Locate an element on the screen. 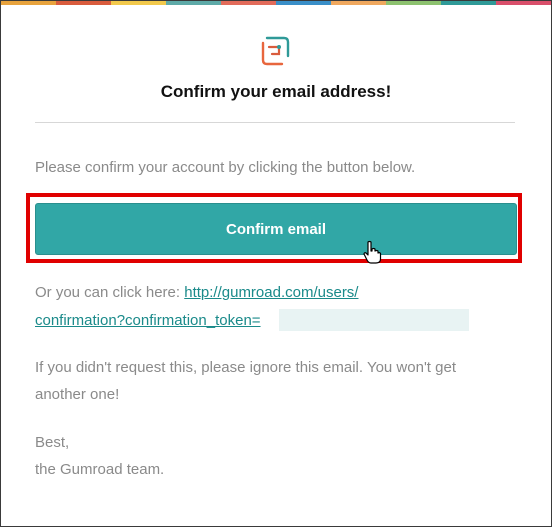 The width and height of the screenshot is (552, 527). signoff-line1: Best, is located at coordinates (52, 442).